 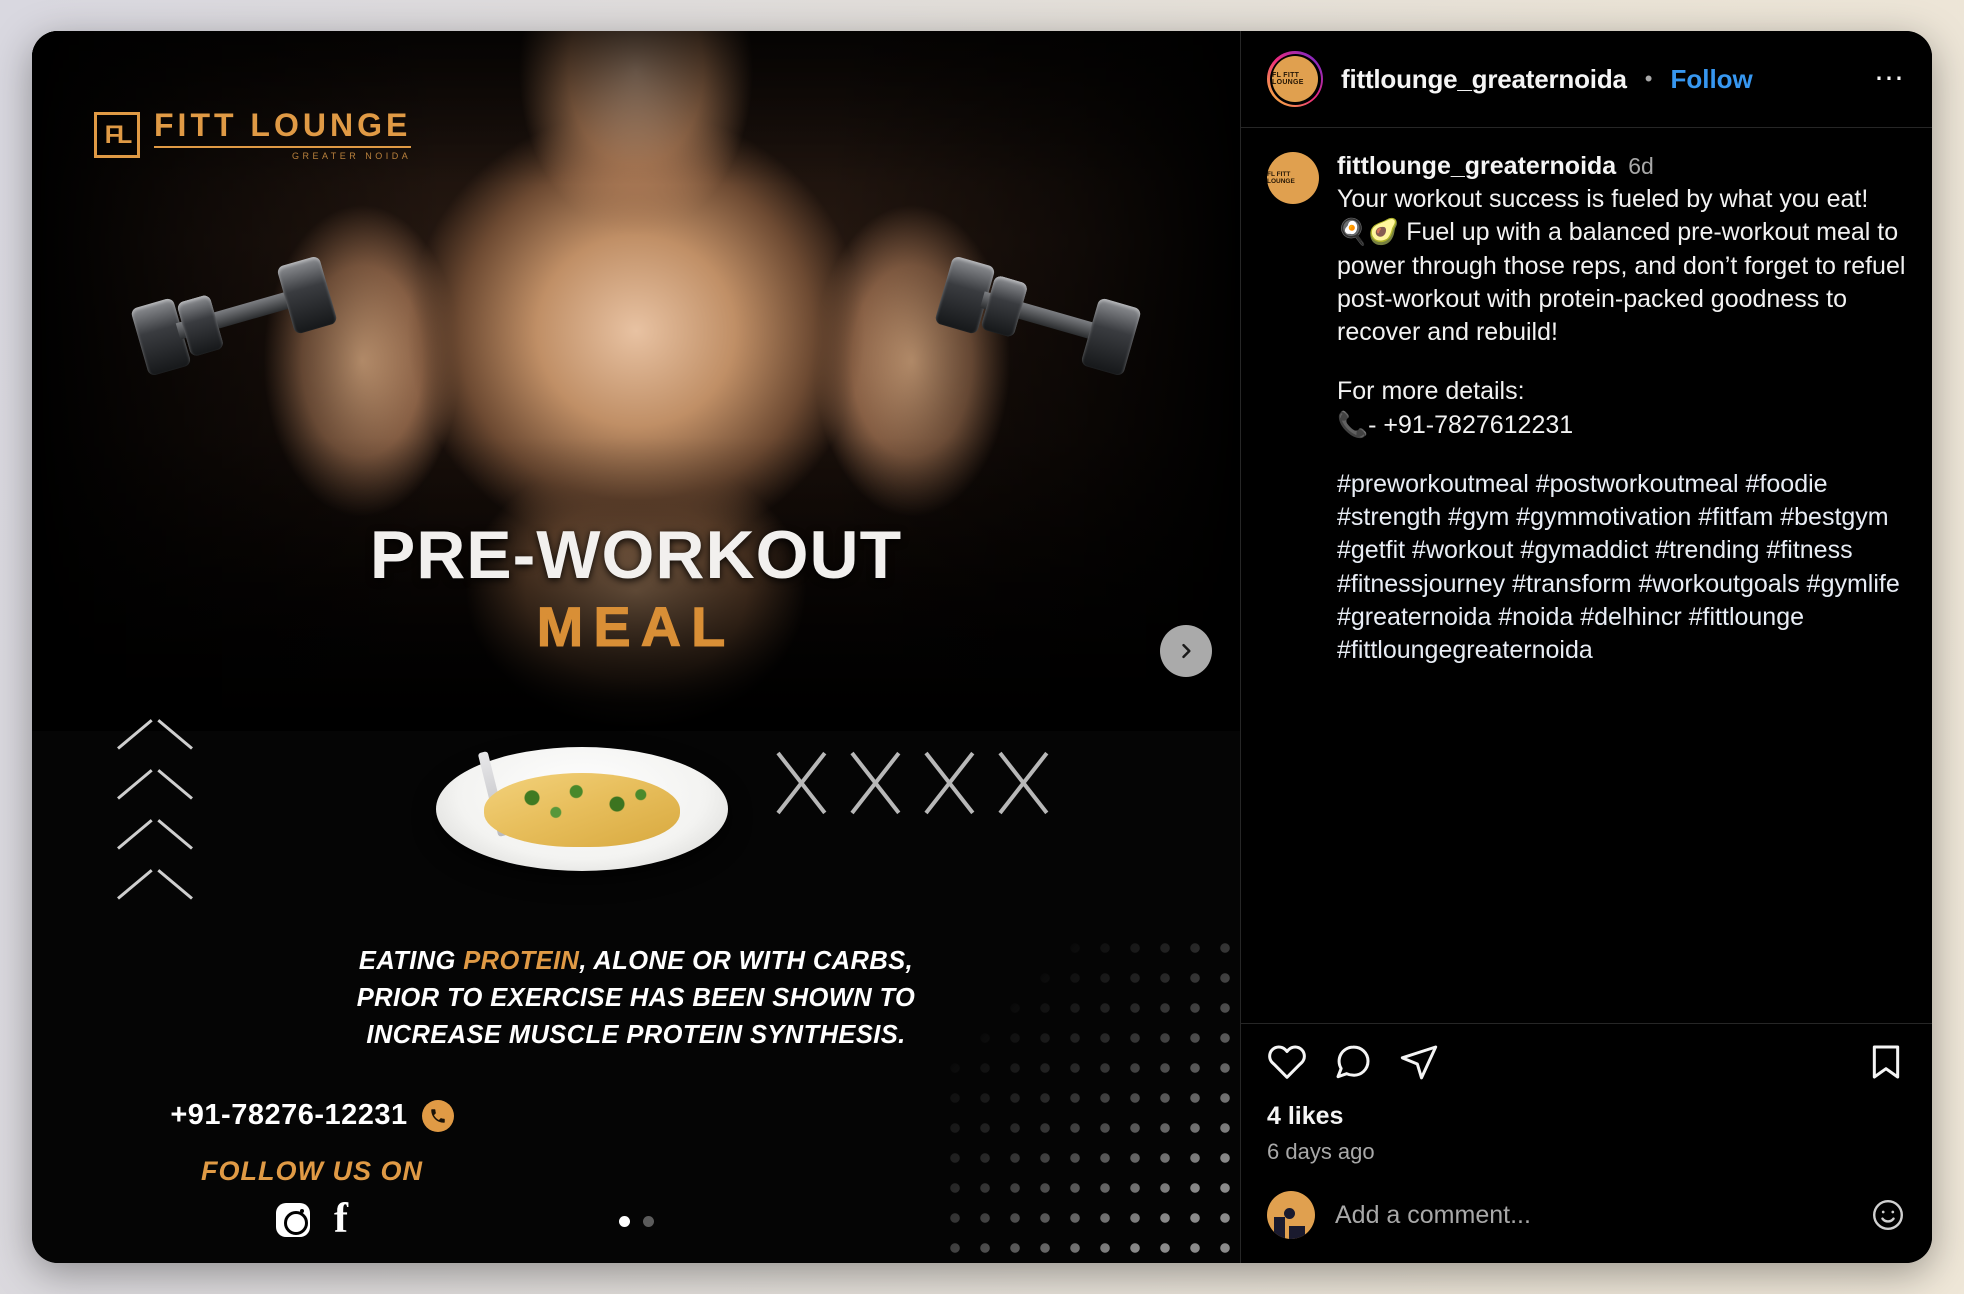 What do you see at coordinates (117, 135) in the screenshot?
I see `brand-mark-icon: FL` at bounding box center [117, 135].